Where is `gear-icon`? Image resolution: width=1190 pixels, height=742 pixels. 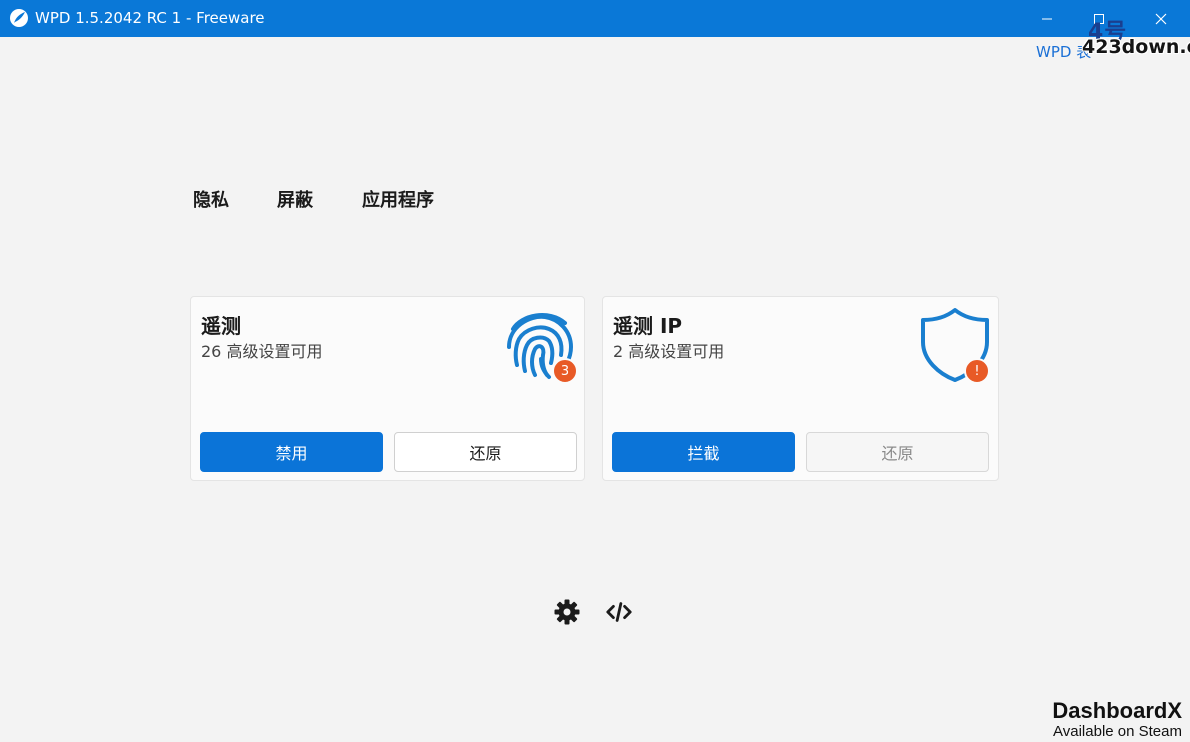 gear-icon is located at coordinates (567, 612).